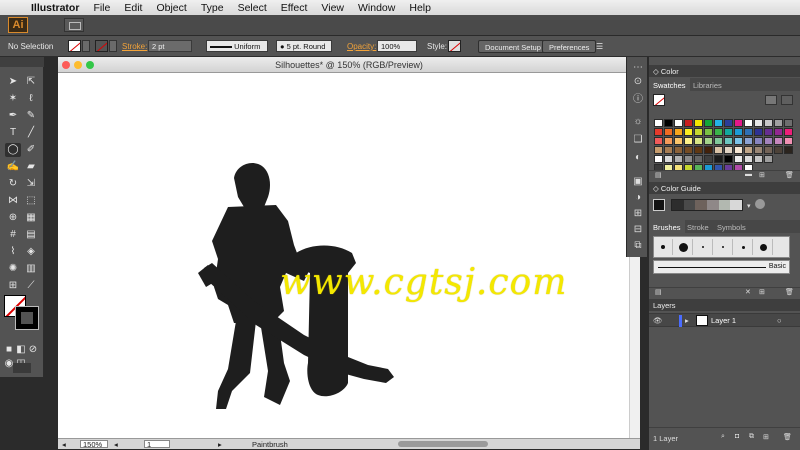 The height and width of the screenshot is (450, 800). I want to click on mesh-tool-icon: #, so click(13, 235).